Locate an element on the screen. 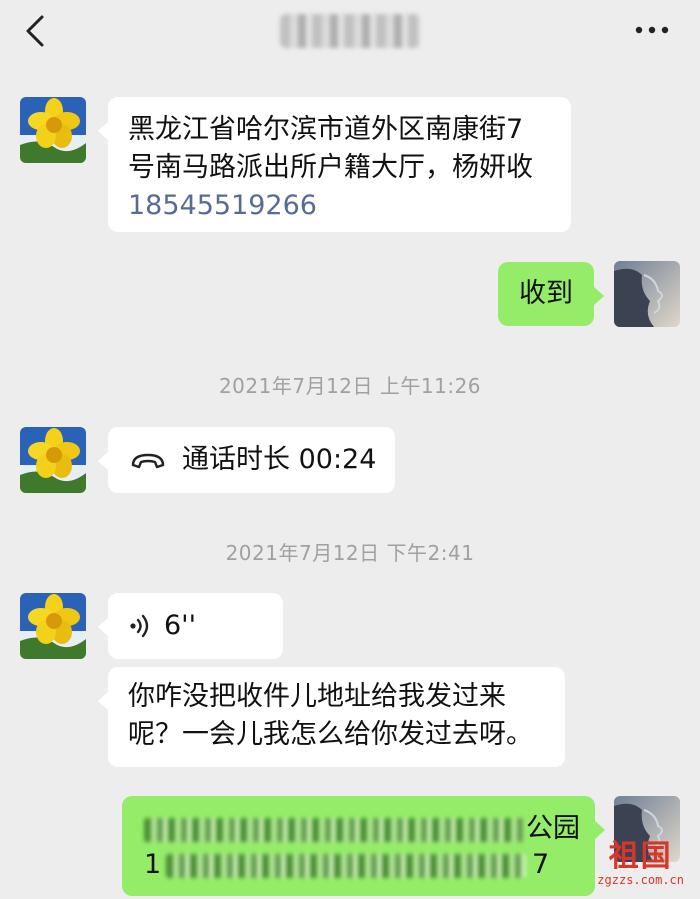 This screenshot has width=700, height=899. chat-header is located at coordinates (350, 31).